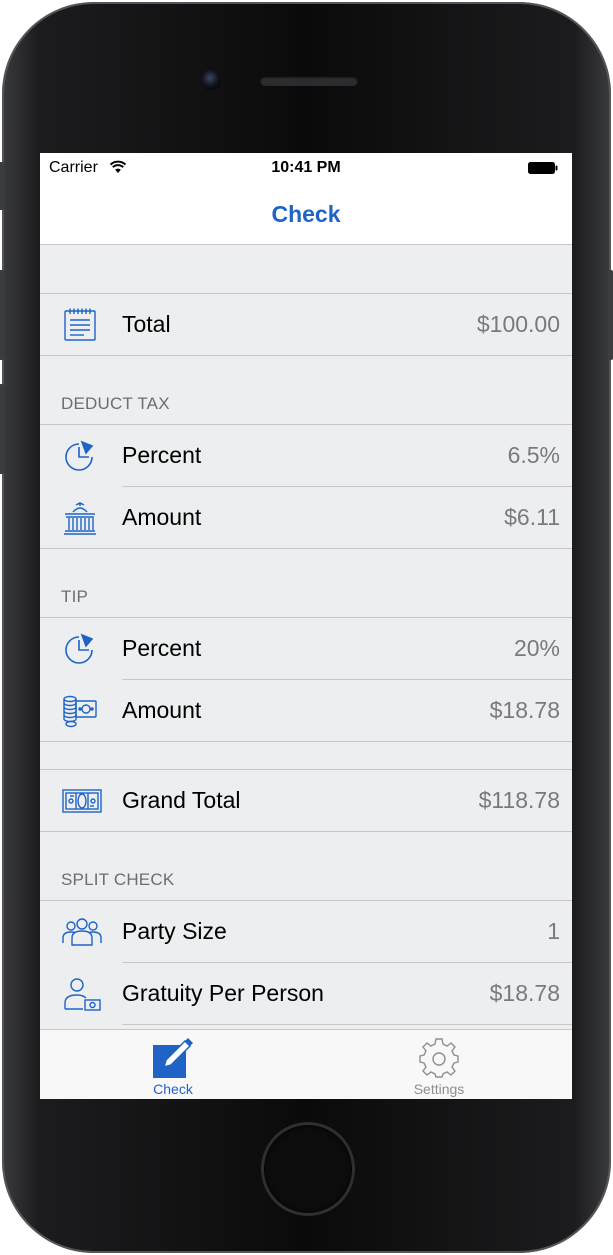  What do you see at coordinates (306, 710) in the screenshot?
I see `tip-amount-row: Amount $18.78` at bounding box center [306, 710].